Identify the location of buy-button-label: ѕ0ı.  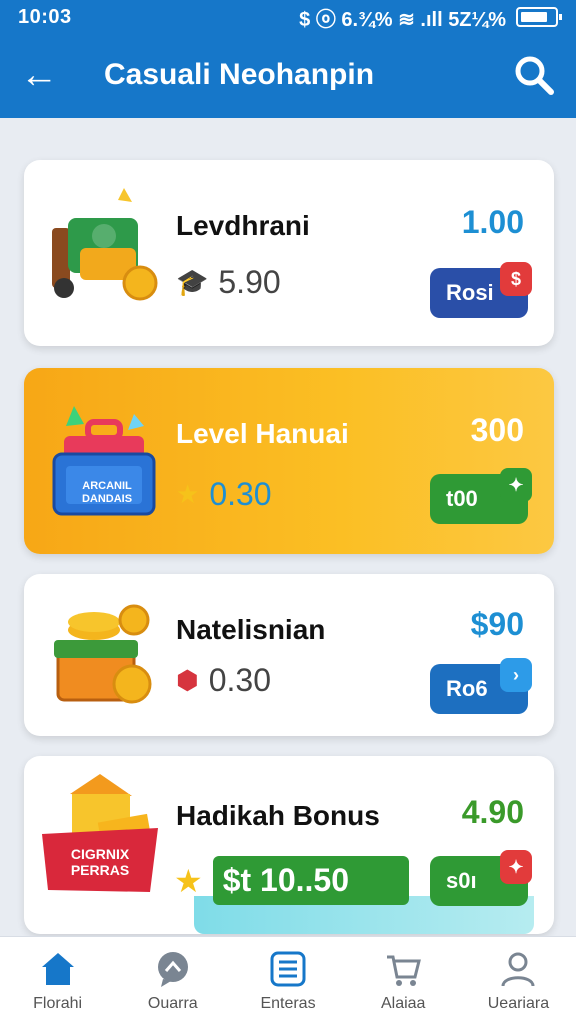
(461, 880).